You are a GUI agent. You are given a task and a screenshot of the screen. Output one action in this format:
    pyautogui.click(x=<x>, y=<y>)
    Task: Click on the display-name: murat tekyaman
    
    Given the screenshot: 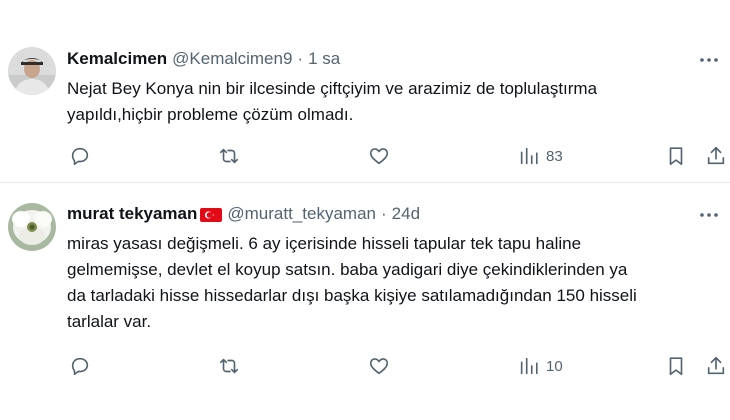 What is the action you would take?
    pyautogui.click(x=132, y=214)
    